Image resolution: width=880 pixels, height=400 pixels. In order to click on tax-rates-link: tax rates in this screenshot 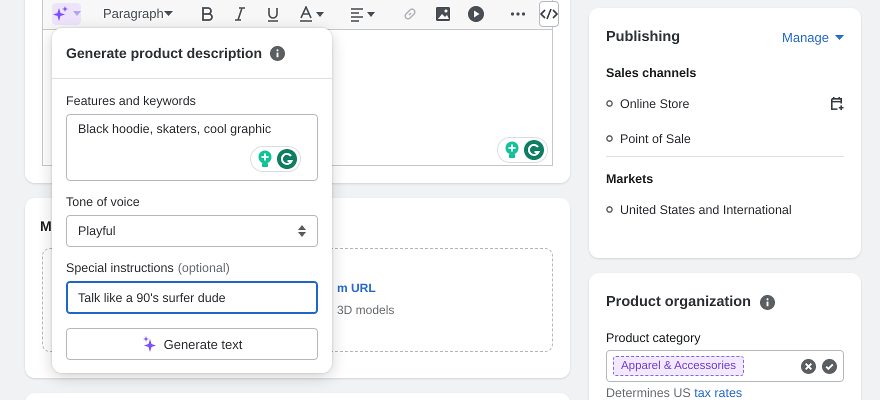, I will do `click(718, 393)`.